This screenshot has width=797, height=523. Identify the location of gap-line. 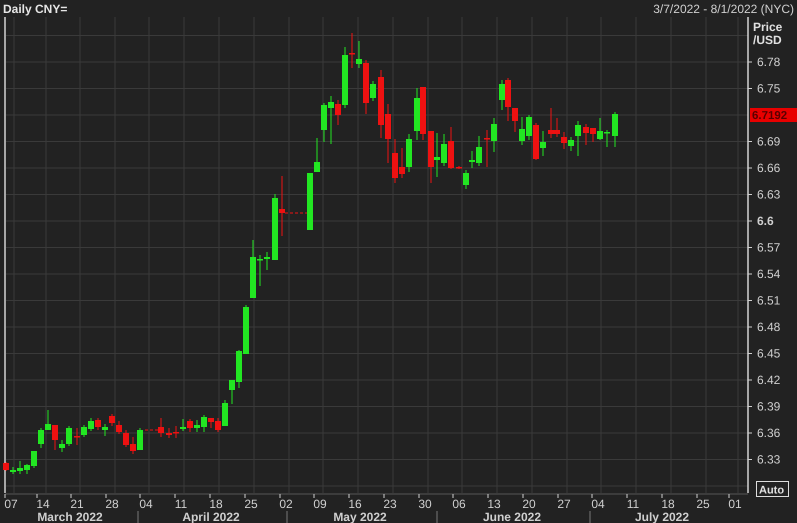
(296, 213).